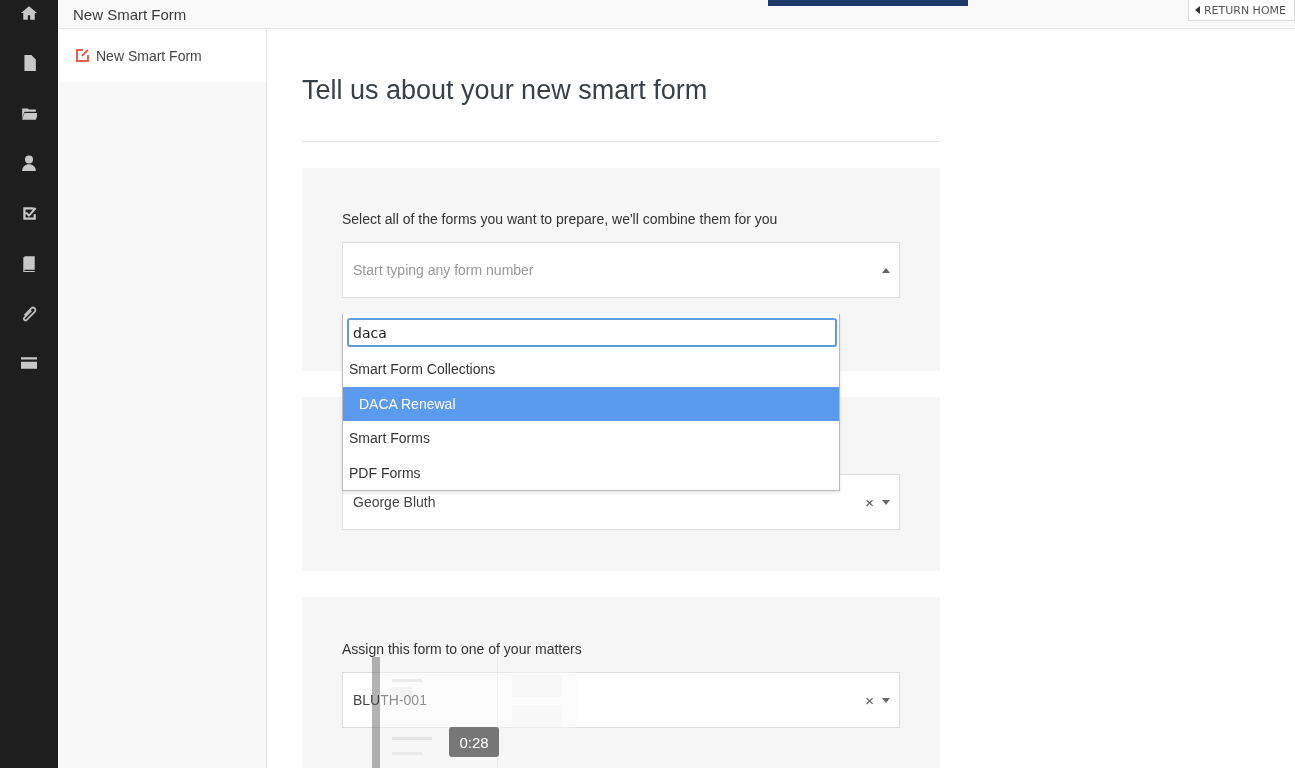  I want to click on video-timestamp: 0:28, so click(474, 742).